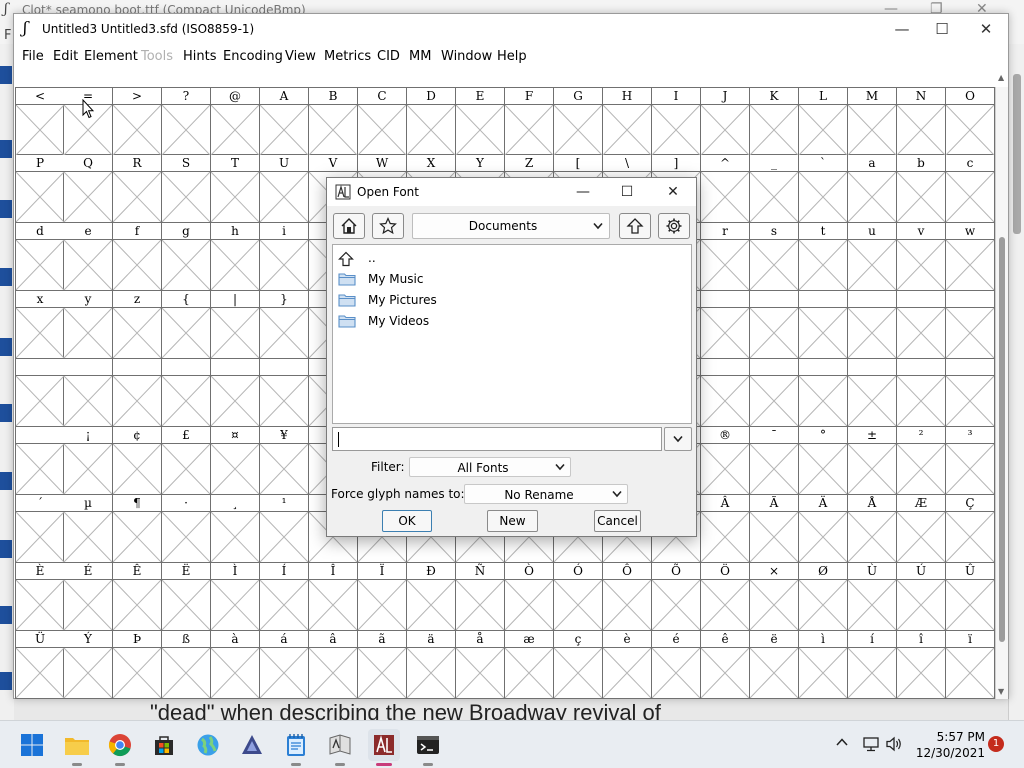  I want to click on glyph-cell: ë, so click(774, 665).